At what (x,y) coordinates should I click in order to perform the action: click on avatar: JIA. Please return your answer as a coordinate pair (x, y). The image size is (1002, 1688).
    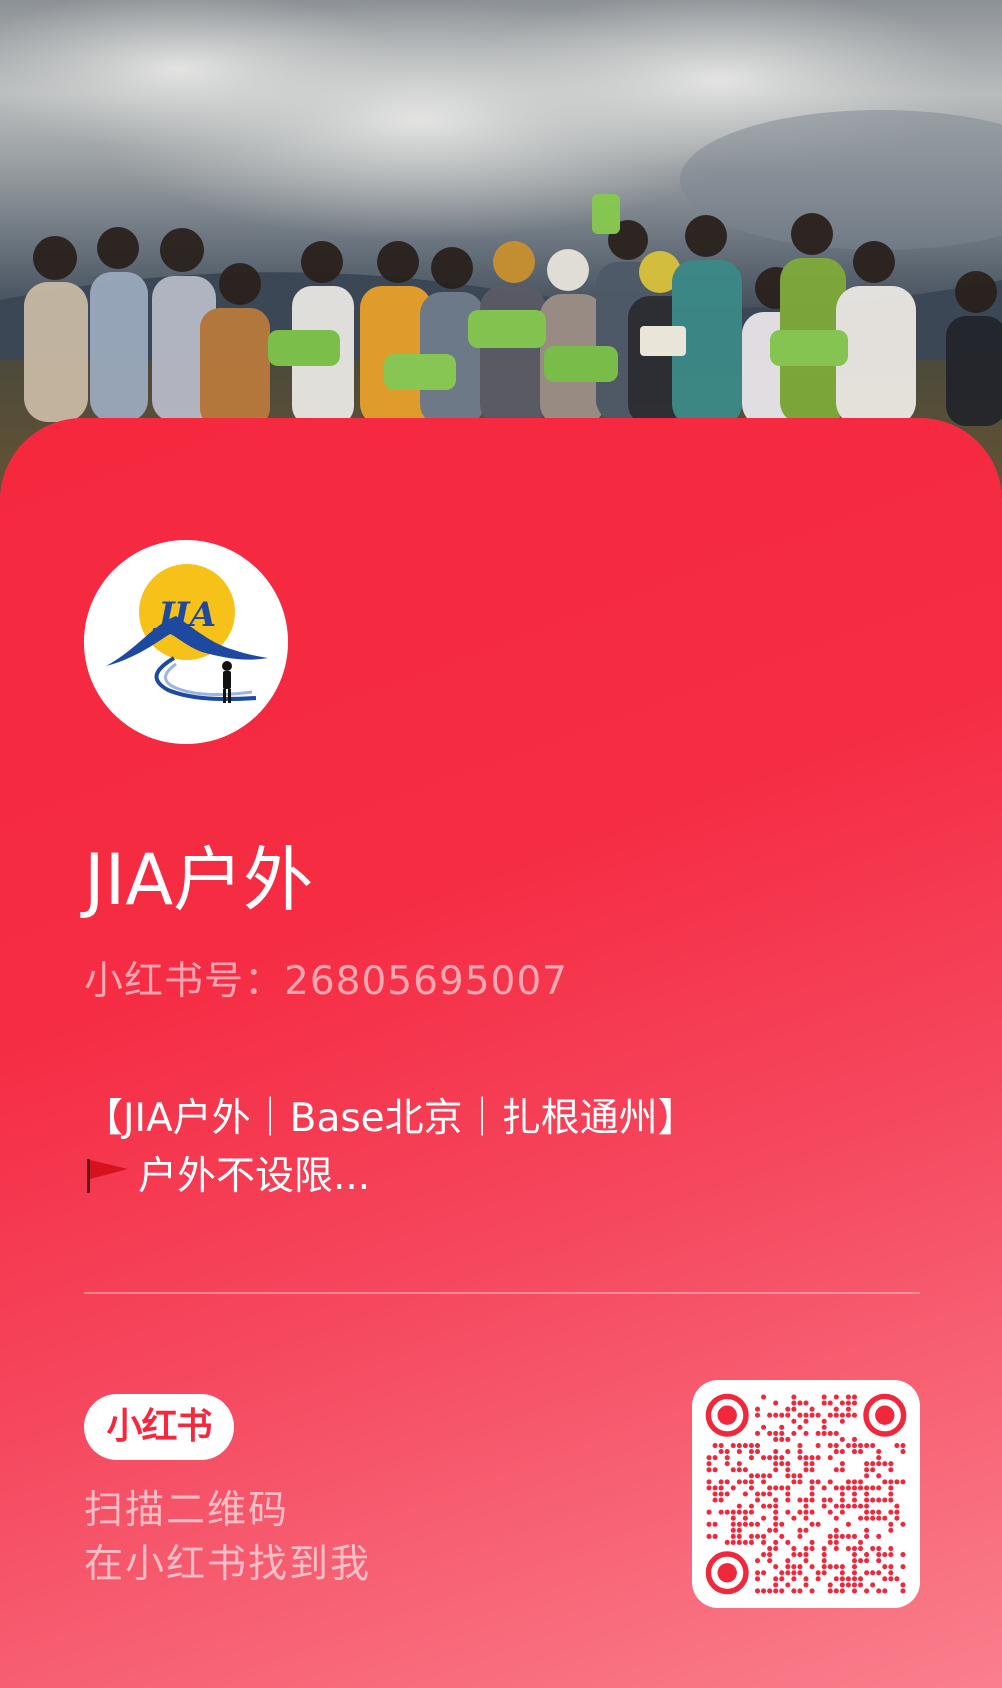
    Looking at the image, I should click on (186, 642).